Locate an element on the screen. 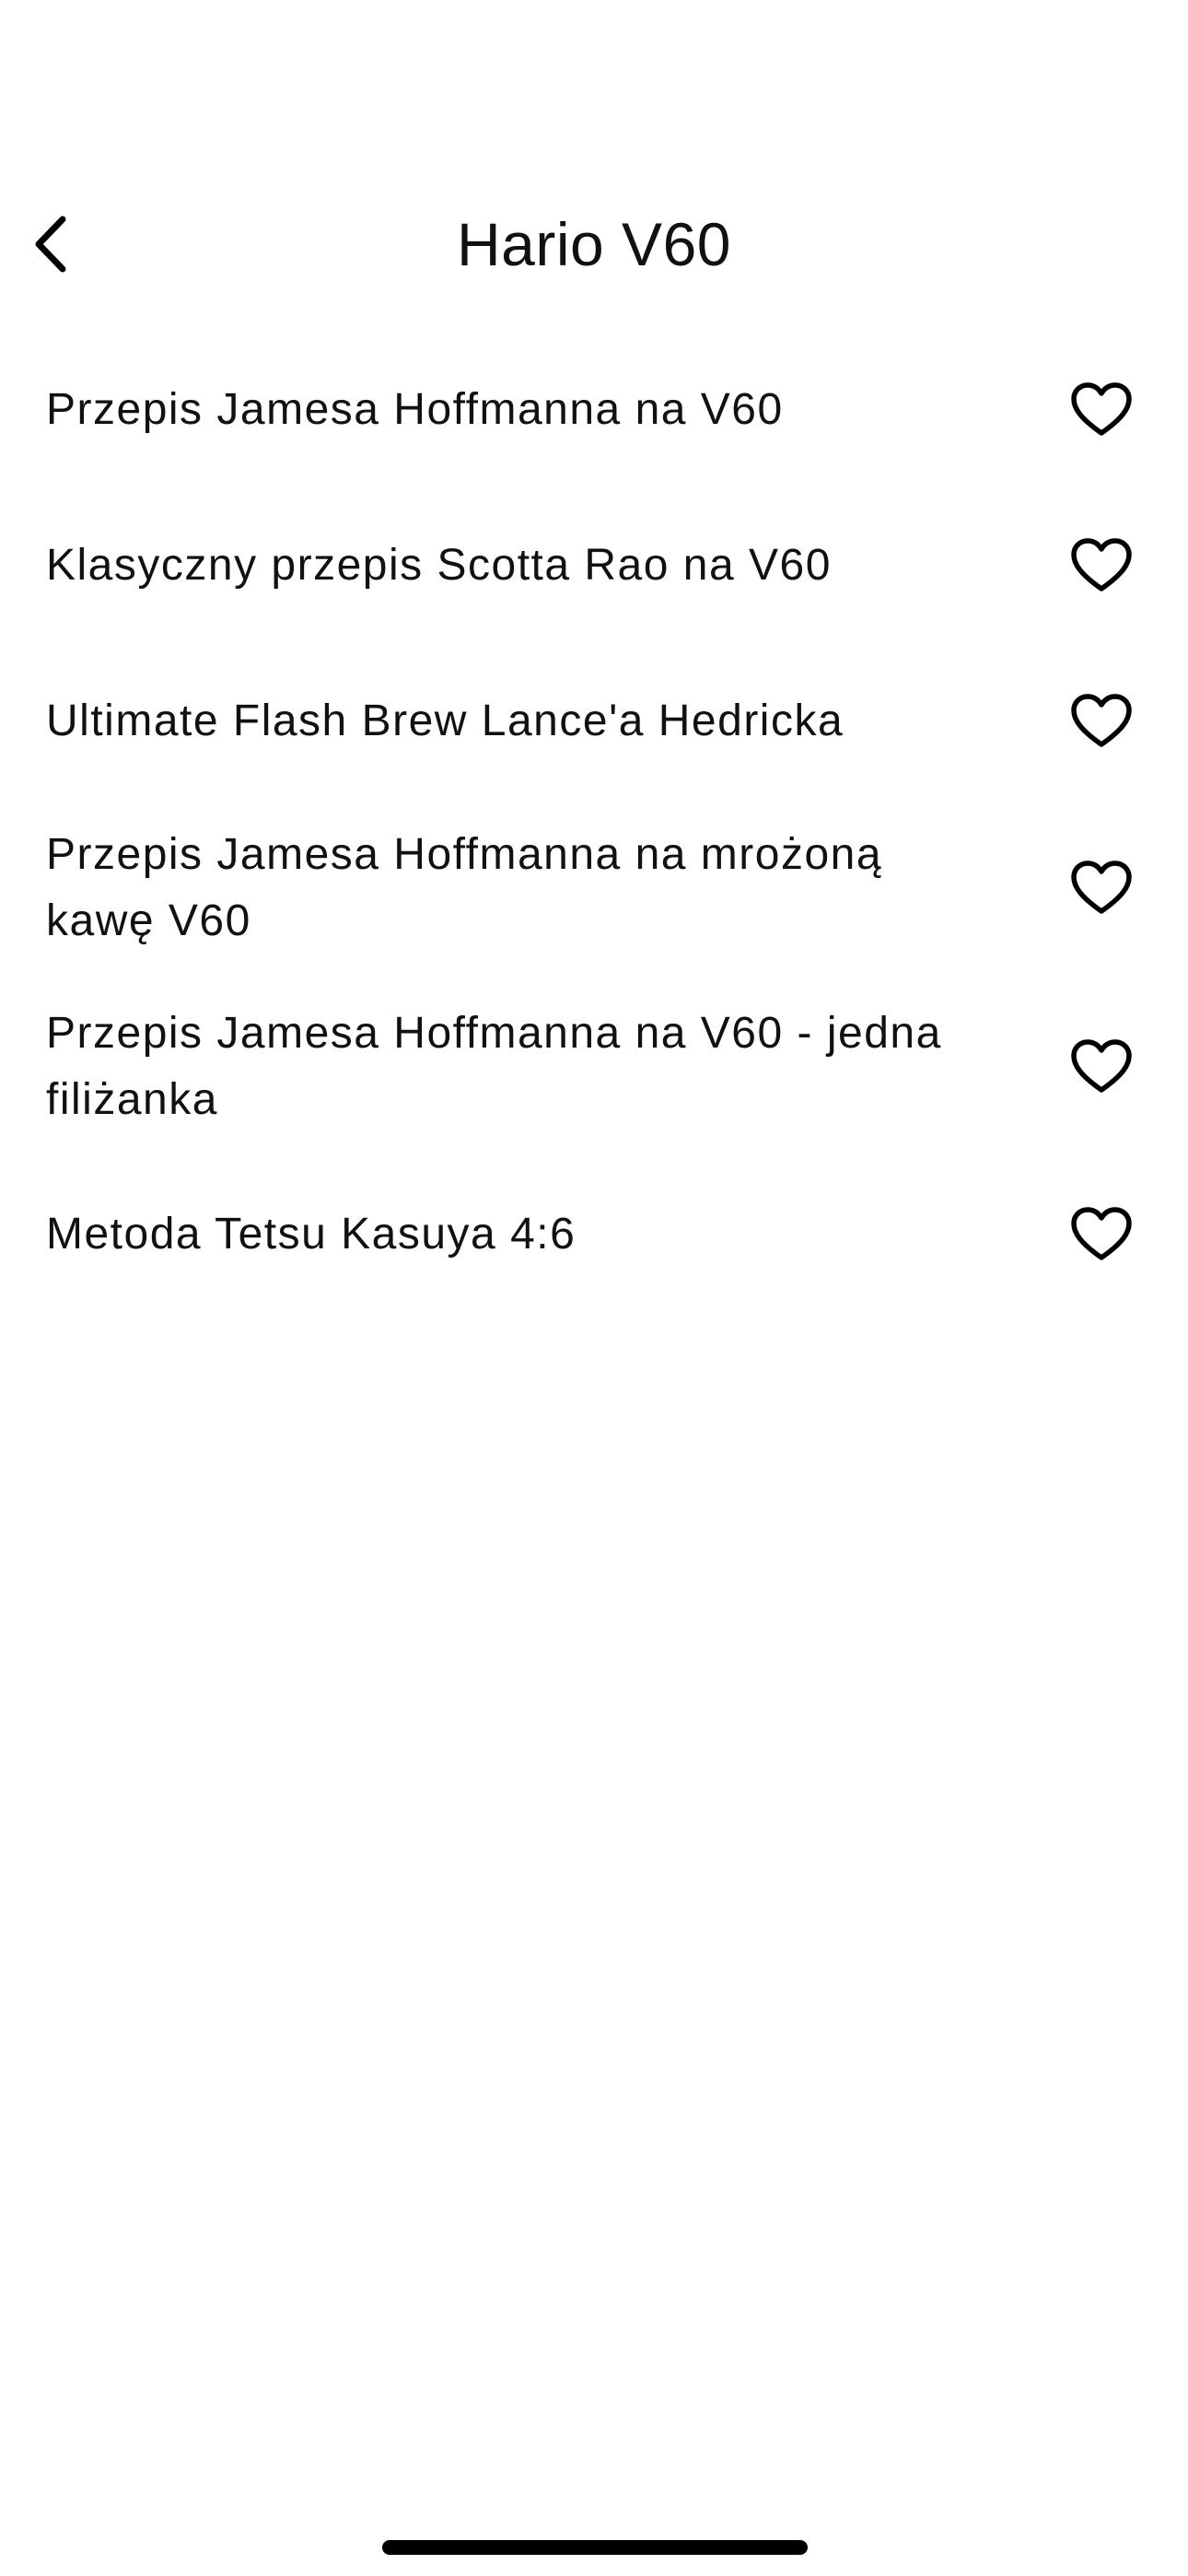  recipe-label: Przepis Jamesa Hoffmanna na V60 is located at coordinates (415, 409).